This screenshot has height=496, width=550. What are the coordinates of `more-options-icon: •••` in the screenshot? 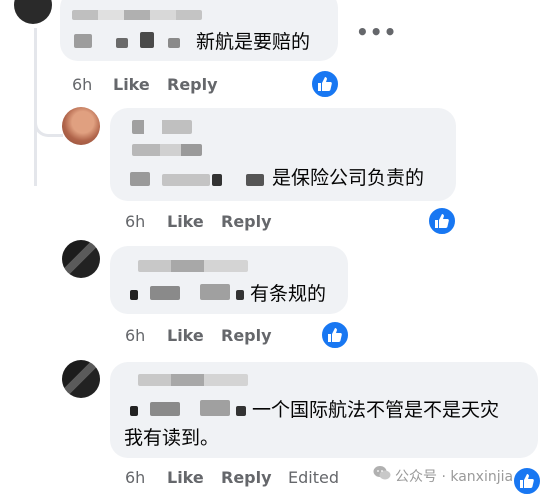 It's located at (376, 32).